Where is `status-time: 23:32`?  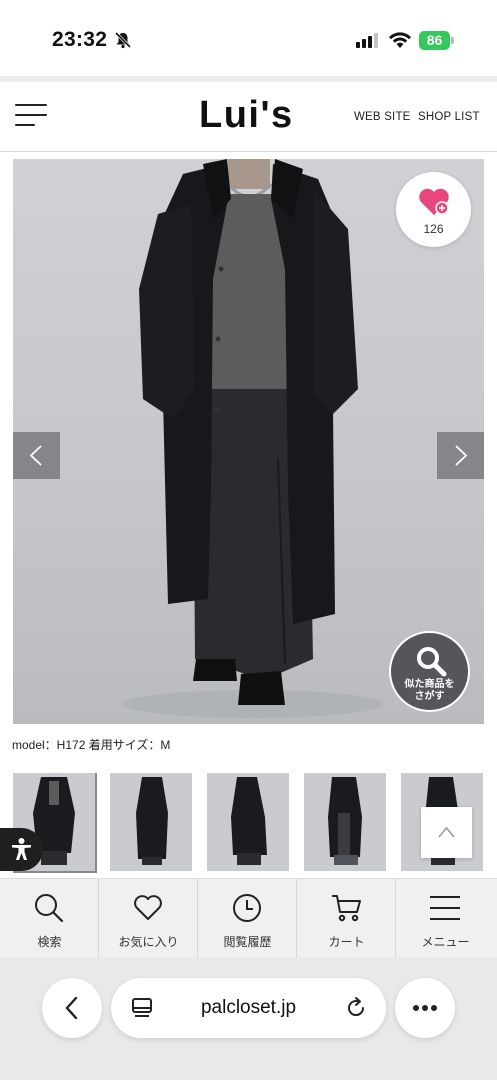 status-time: 23:32 is located at coordinates (80, 39).